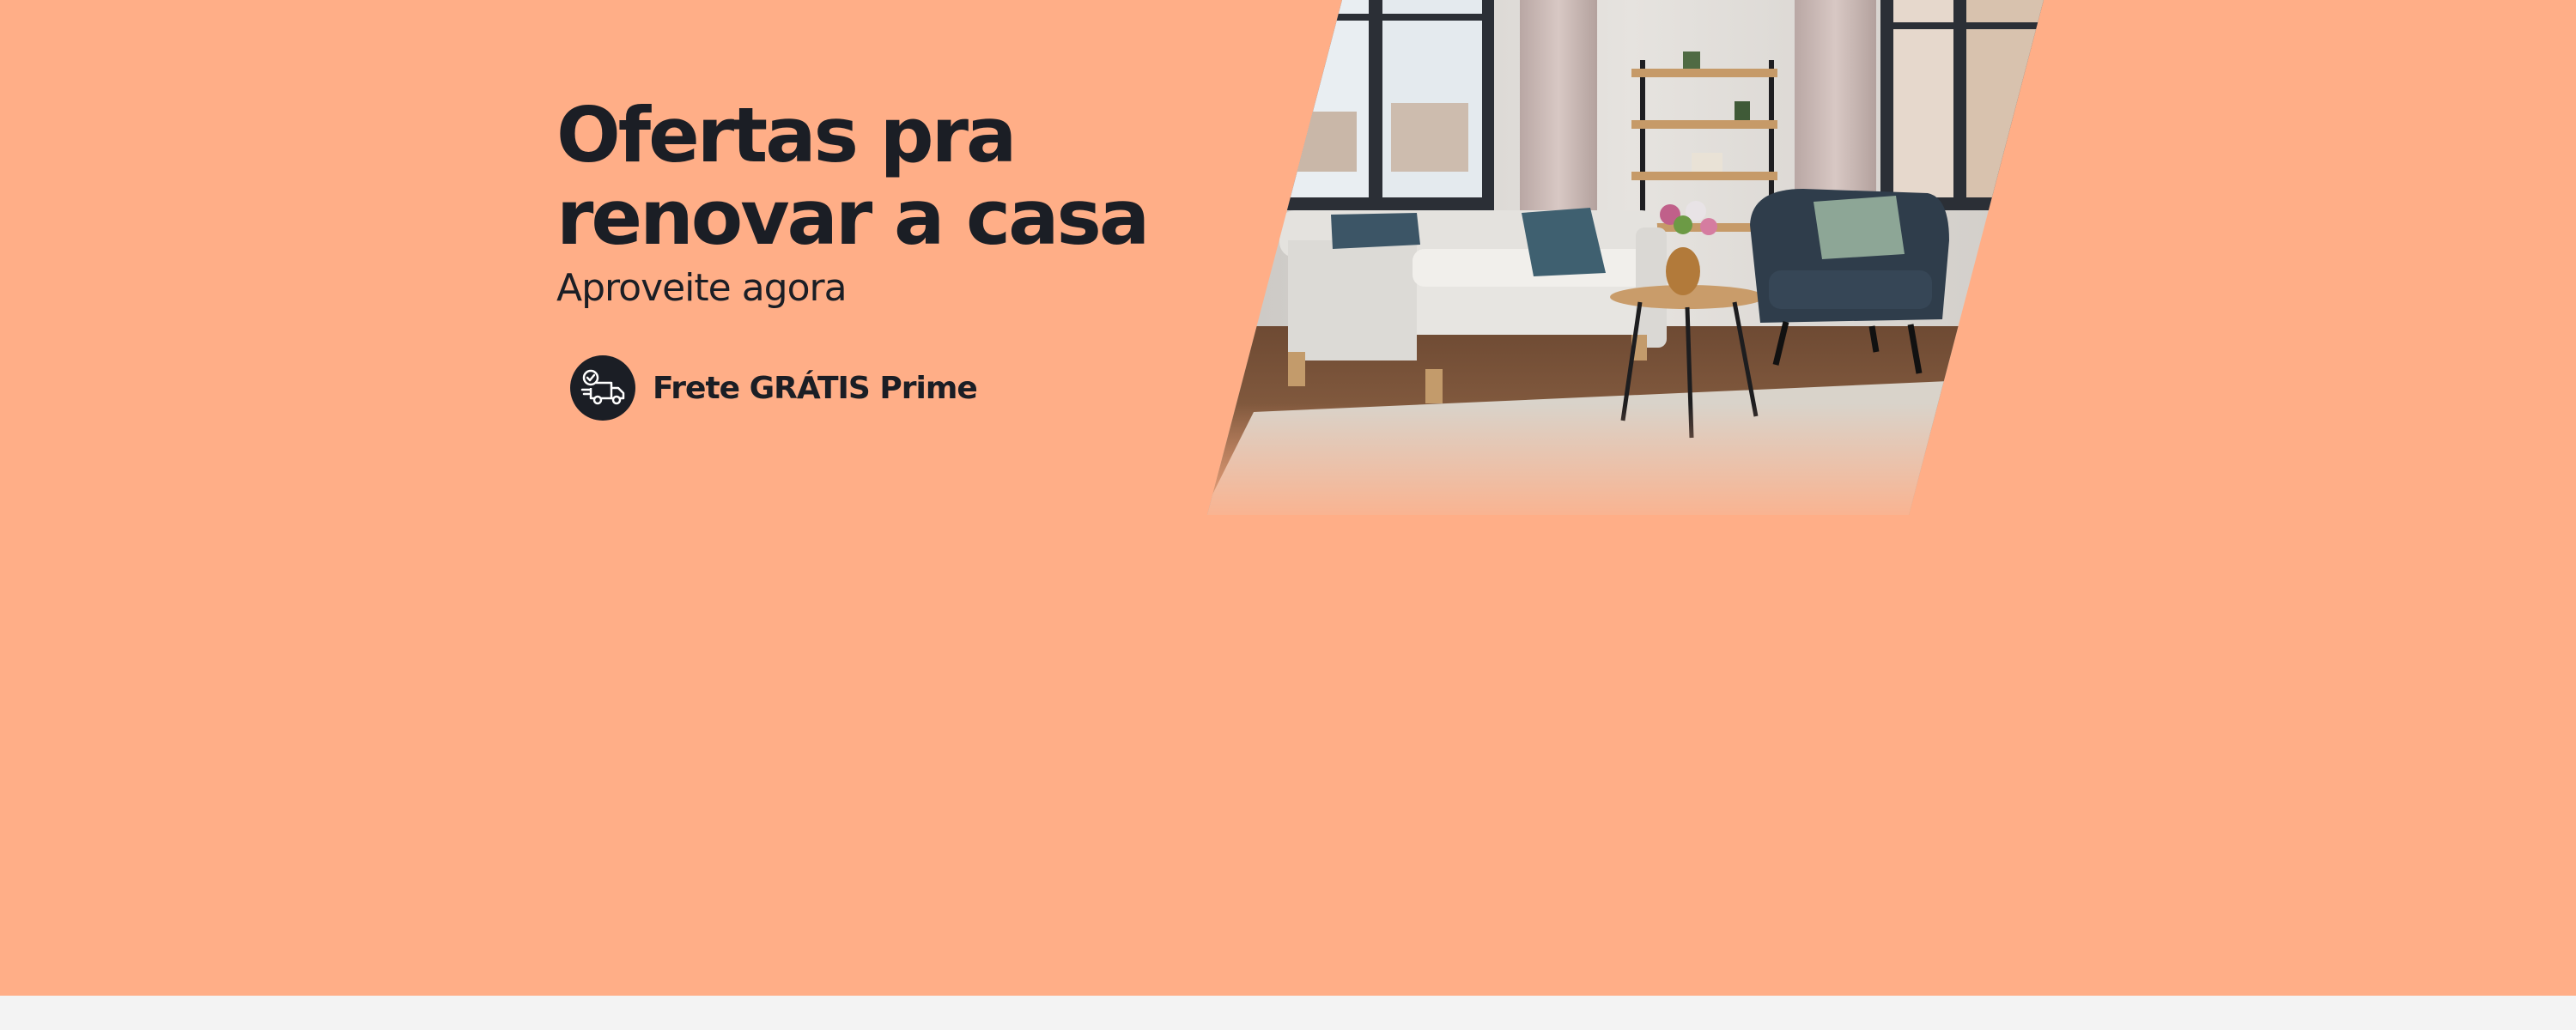  What do you see at coordinates (702, 288) in the screenshot?
I see `banner-subheadline: Aproveite agora` at bounding box center [702, 288].